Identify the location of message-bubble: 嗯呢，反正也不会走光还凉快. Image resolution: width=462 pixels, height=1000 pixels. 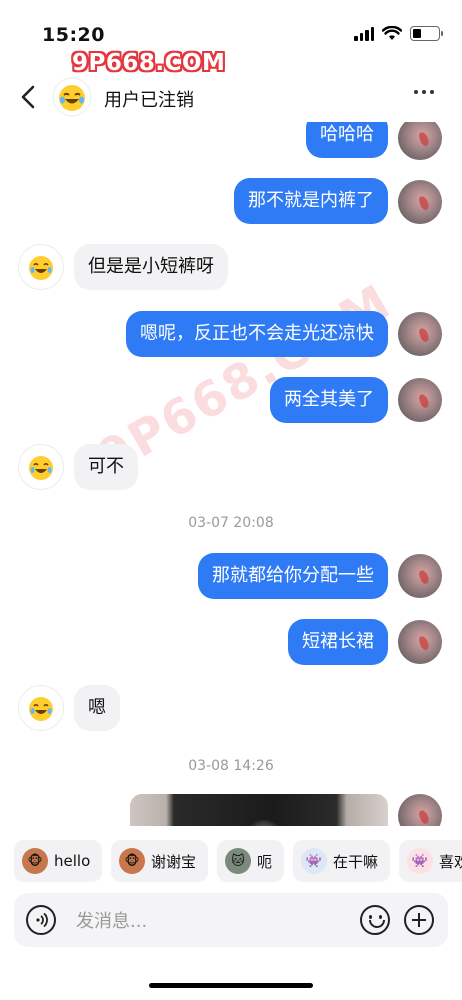
(257, 334).